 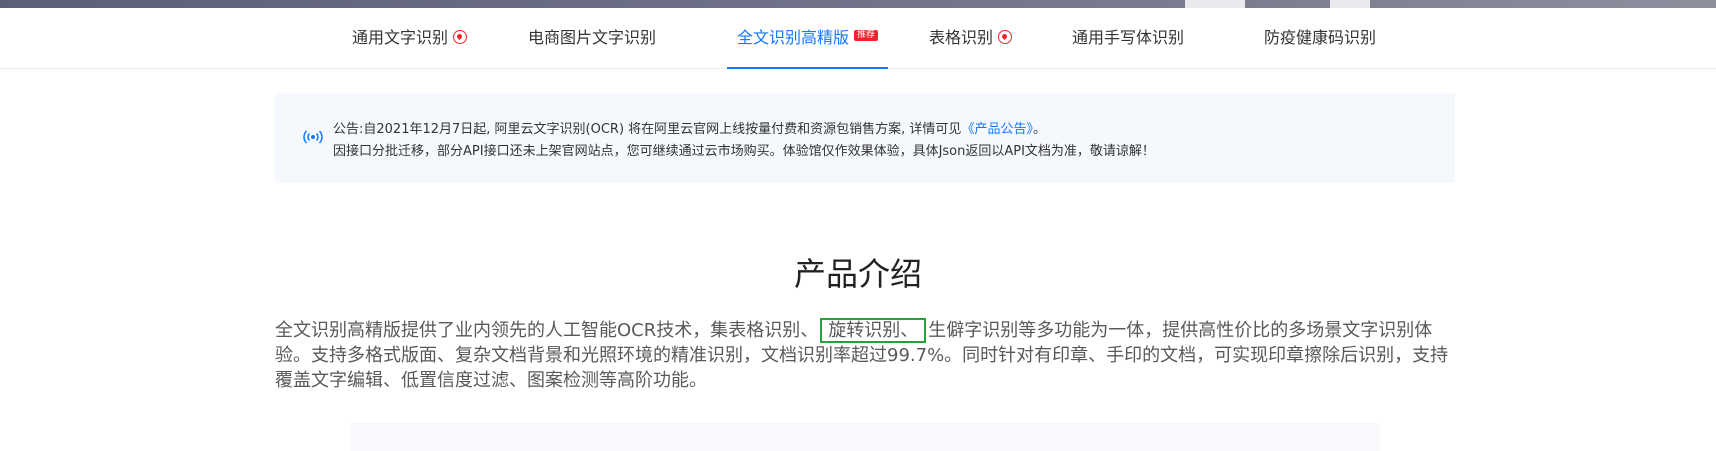 What do you see at coordinates (808, 68) in the screenshot?
I see `active-tab-indicator` at bounding box center [808, 68].